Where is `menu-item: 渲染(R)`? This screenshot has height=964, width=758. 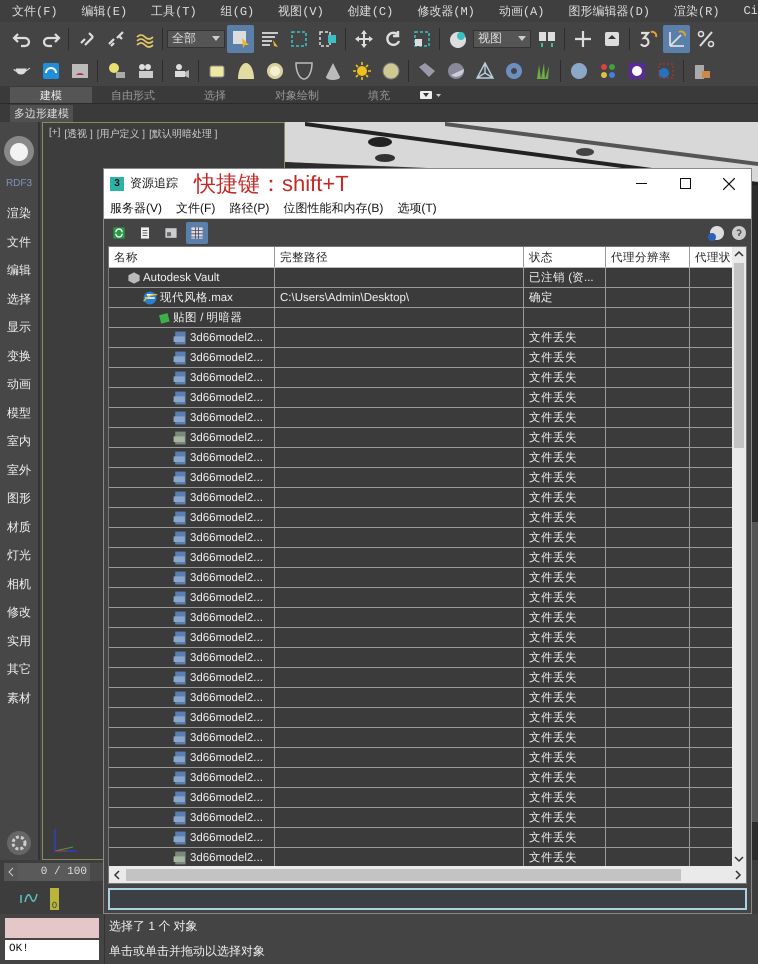 menu-item: 渲染(R) is located at coordinates (697, 11).